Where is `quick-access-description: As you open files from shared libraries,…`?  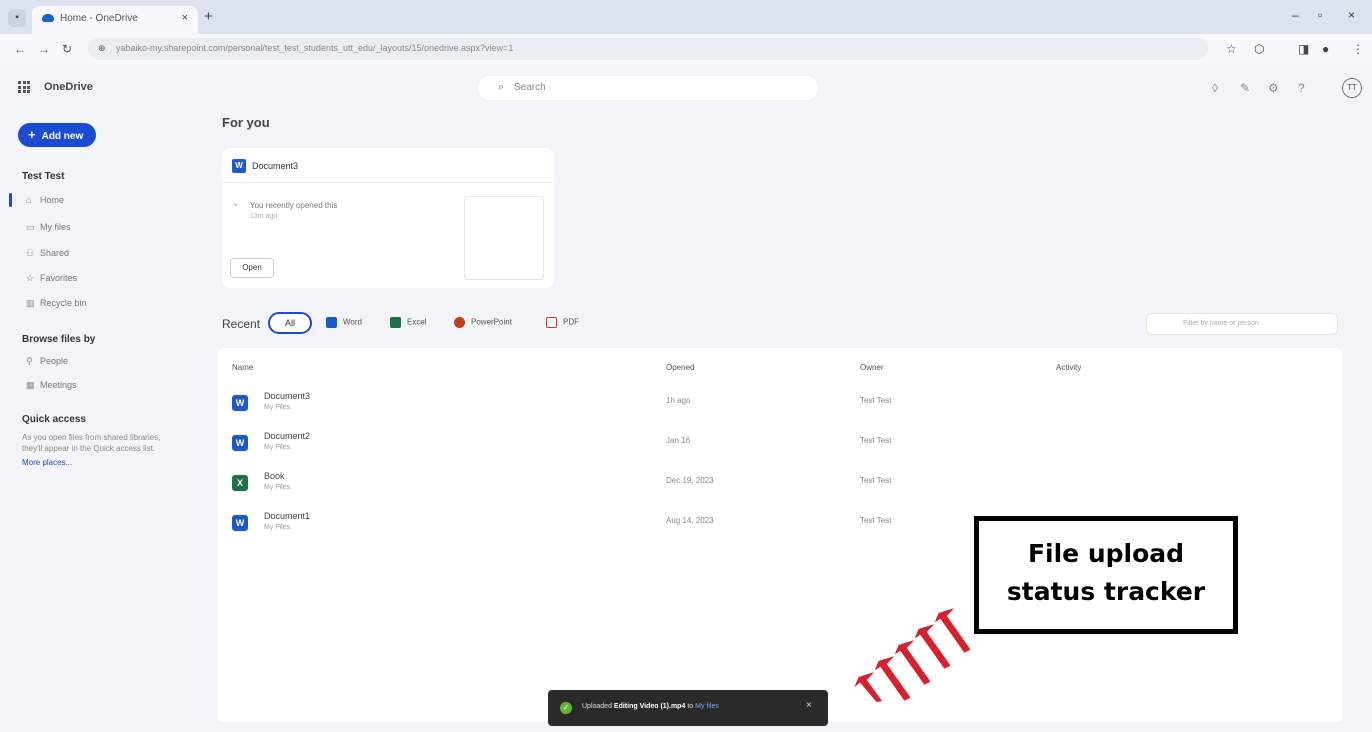 quick-access-description: As you open files from shared libraries,… is located at coordinates (91, 443).